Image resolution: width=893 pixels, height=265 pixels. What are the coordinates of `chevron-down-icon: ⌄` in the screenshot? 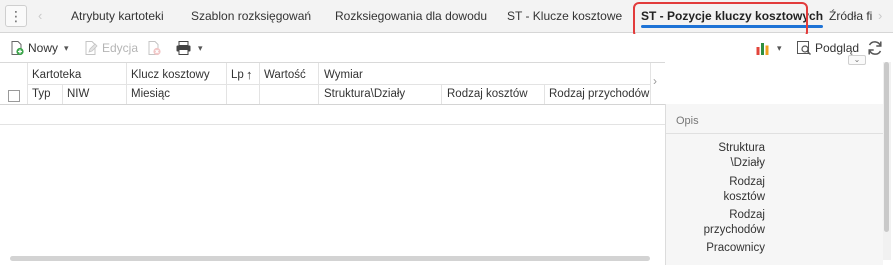 It's located at (857, 59).